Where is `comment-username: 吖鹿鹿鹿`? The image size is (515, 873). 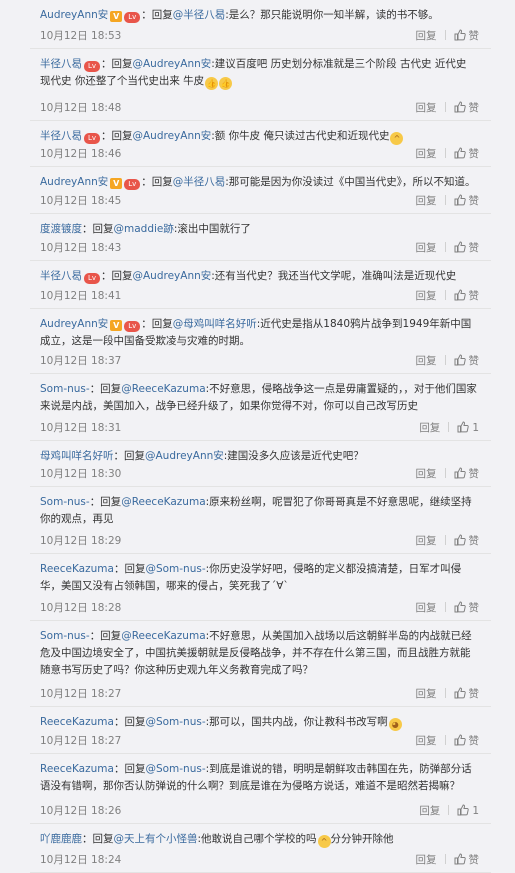 comment-username: 吖鹿鹿鹿 is located at coordinates (61, 839).